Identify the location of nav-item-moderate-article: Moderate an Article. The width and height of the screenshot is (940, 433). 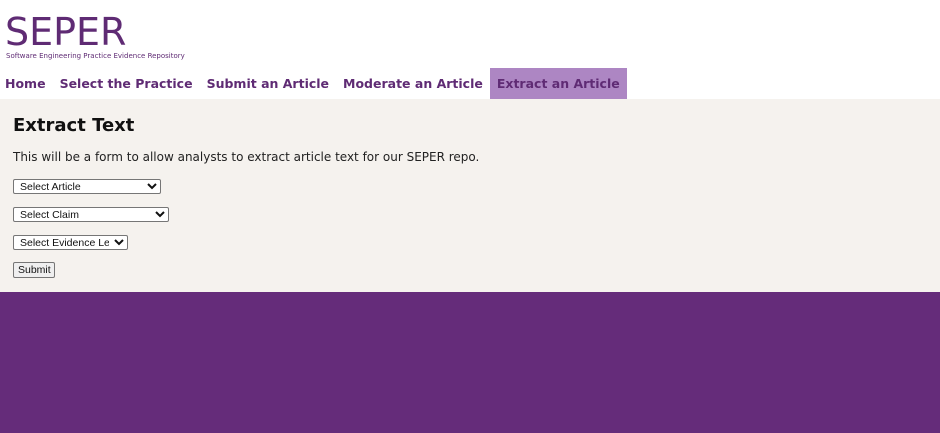
(413, 83).